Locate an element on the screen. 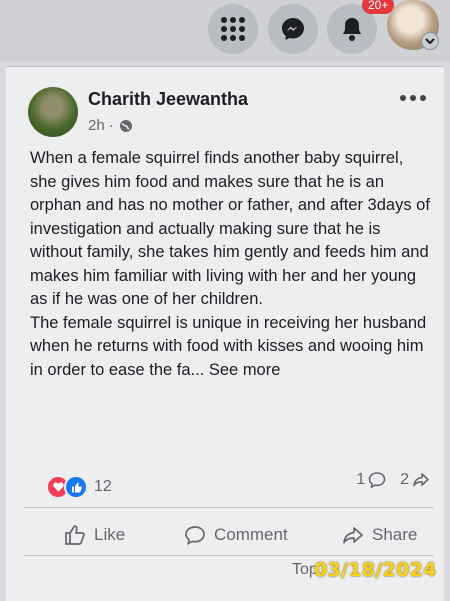 The height and width of the screenshot is (601, 450). top-navigation-bar: 20+ is located at coordinates (225, 31).